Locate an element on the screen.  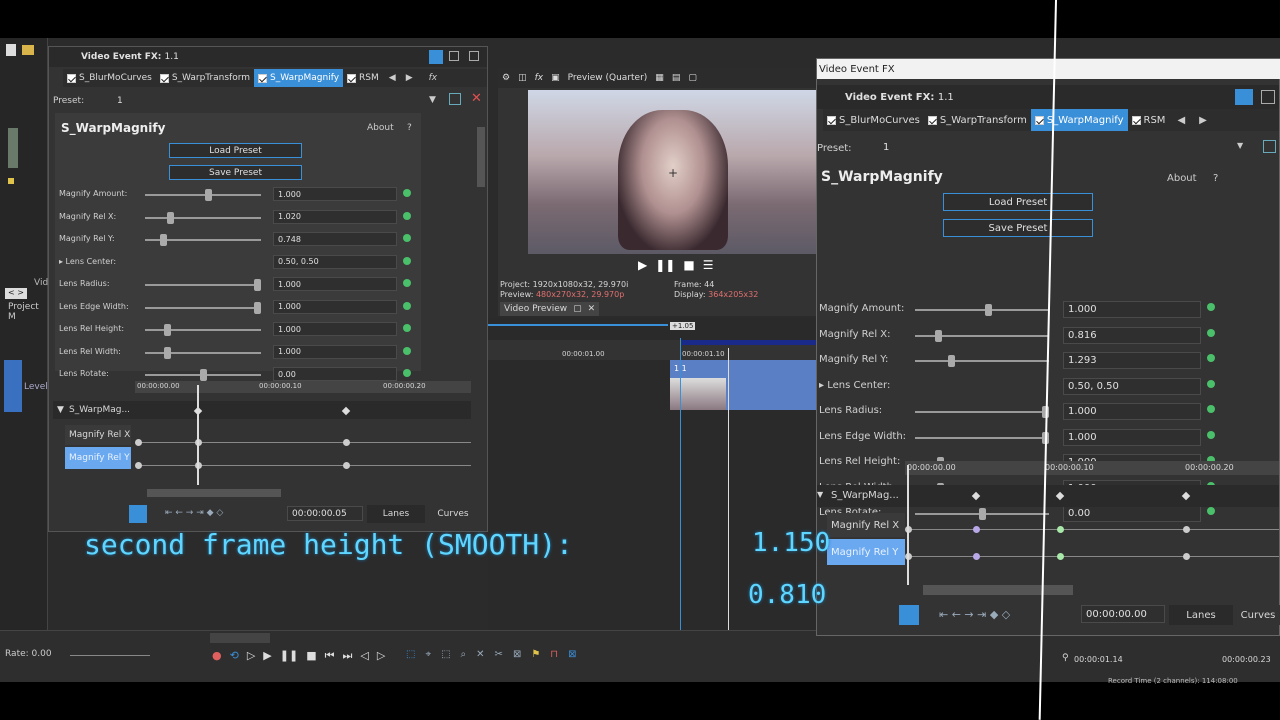
loop-region-bar is located at coordinates (578, 325).